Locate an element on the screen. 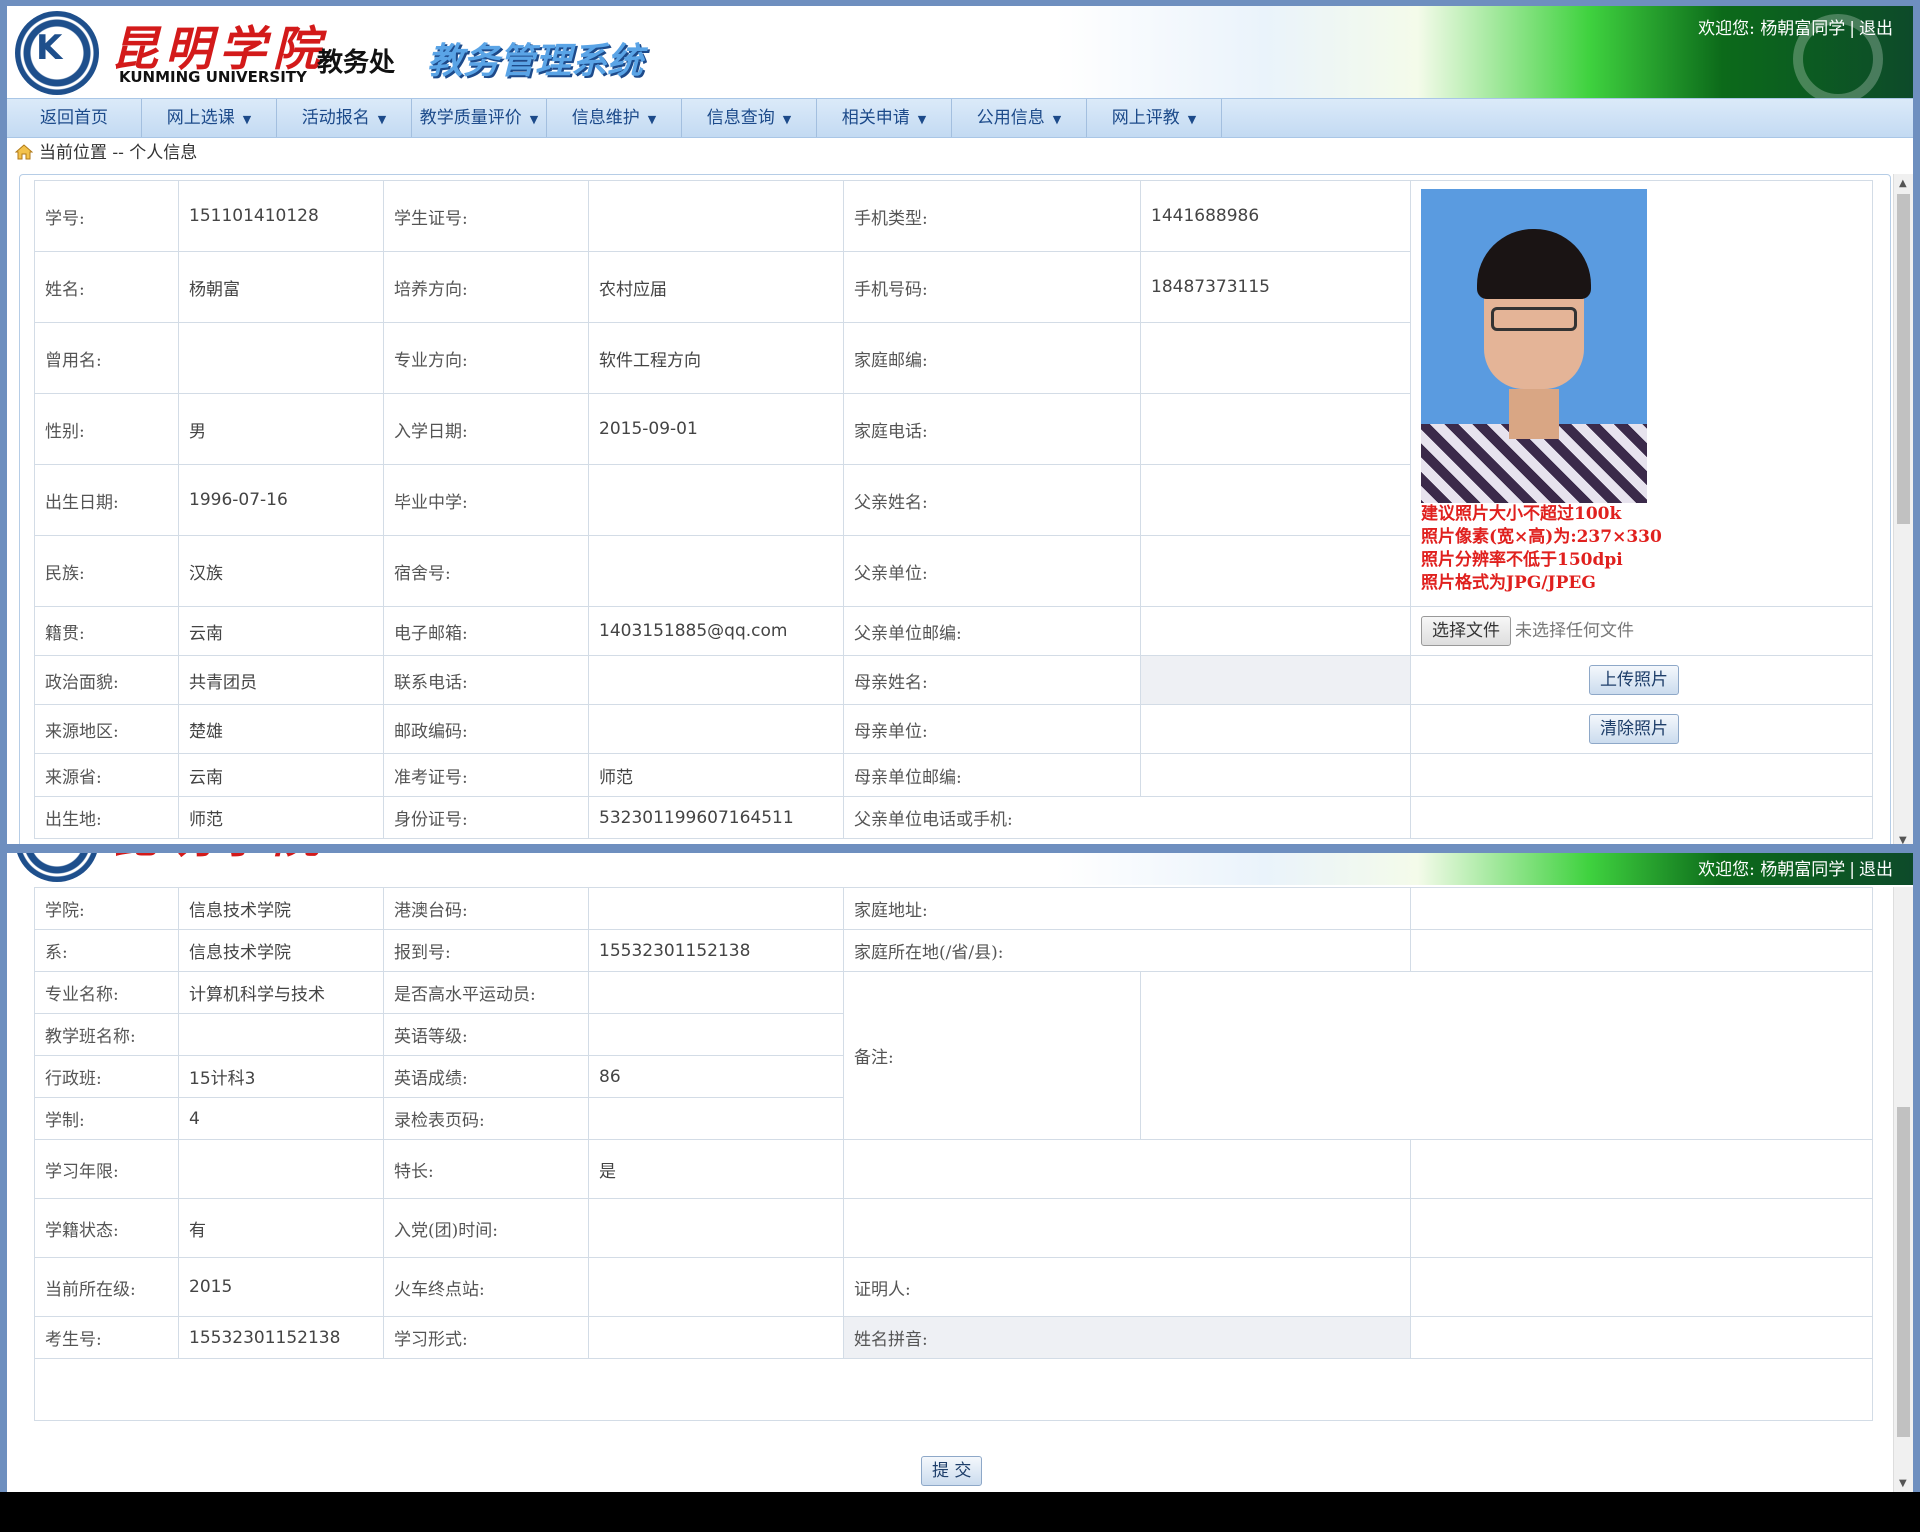 This screenshot has height=1532, width=1920. nav-info-maintenance: 信息维护 ▼ is located at coordinates (614, 118).